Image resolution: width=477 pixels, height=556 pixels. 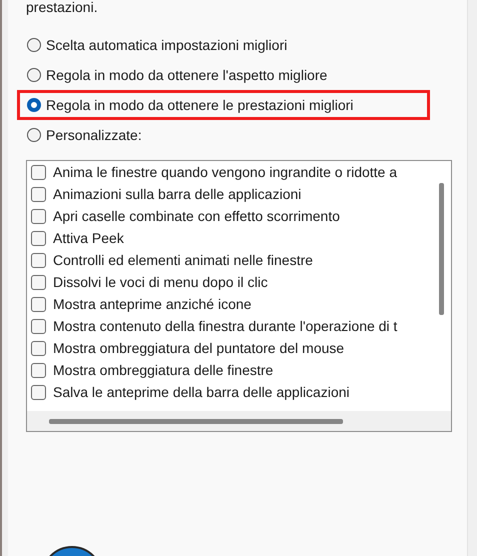 I want to click on option-label: Regola in modo da ottenere l'aspetto migliore, so click(x=187, y=75).